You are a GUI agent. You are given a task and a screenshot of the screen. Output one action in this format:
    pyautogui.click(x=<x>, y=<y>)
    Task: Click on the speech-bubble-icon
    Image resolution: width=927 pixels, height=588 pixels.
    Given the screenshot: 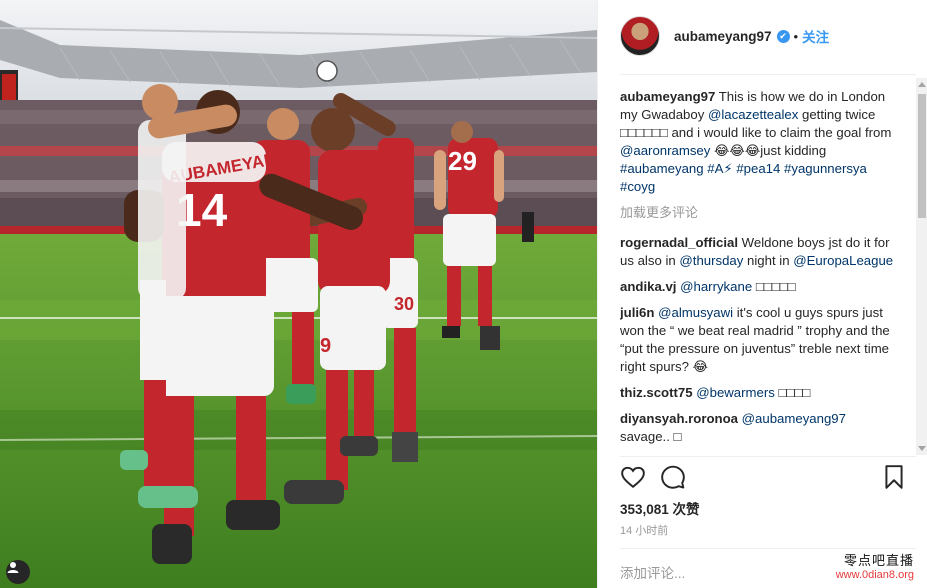 What is the action you would take?
    pyautogui.click(x=673, y=479)
    